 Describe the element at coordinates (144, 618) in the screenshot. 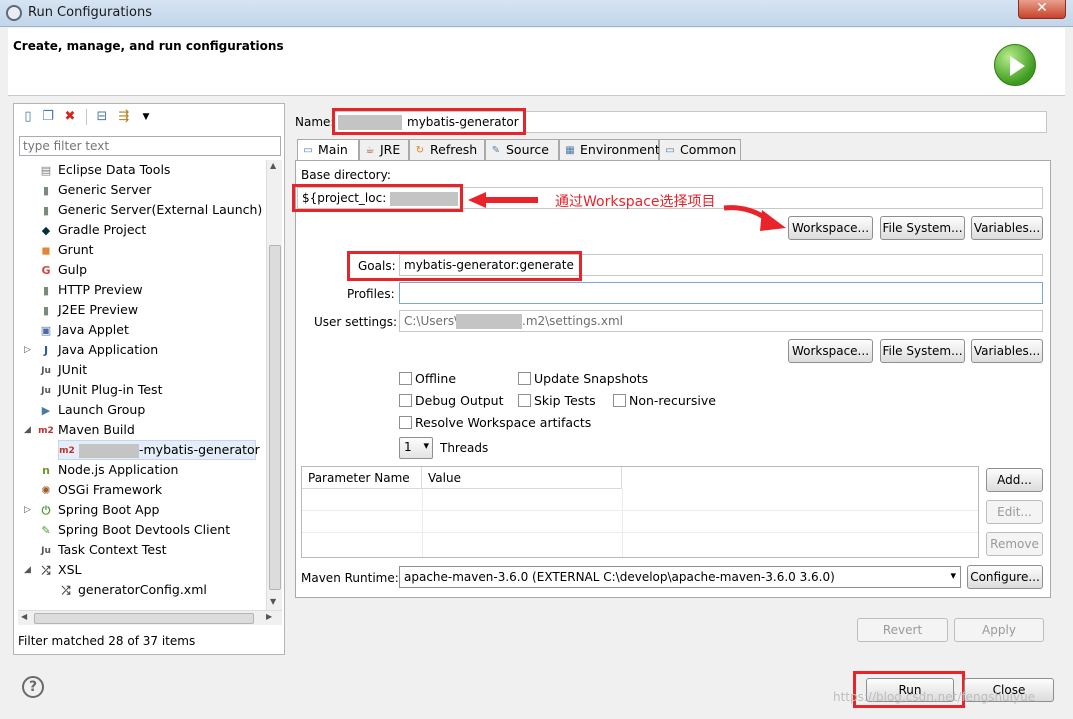

I see `horizontal-scroll-thumb` at that location.